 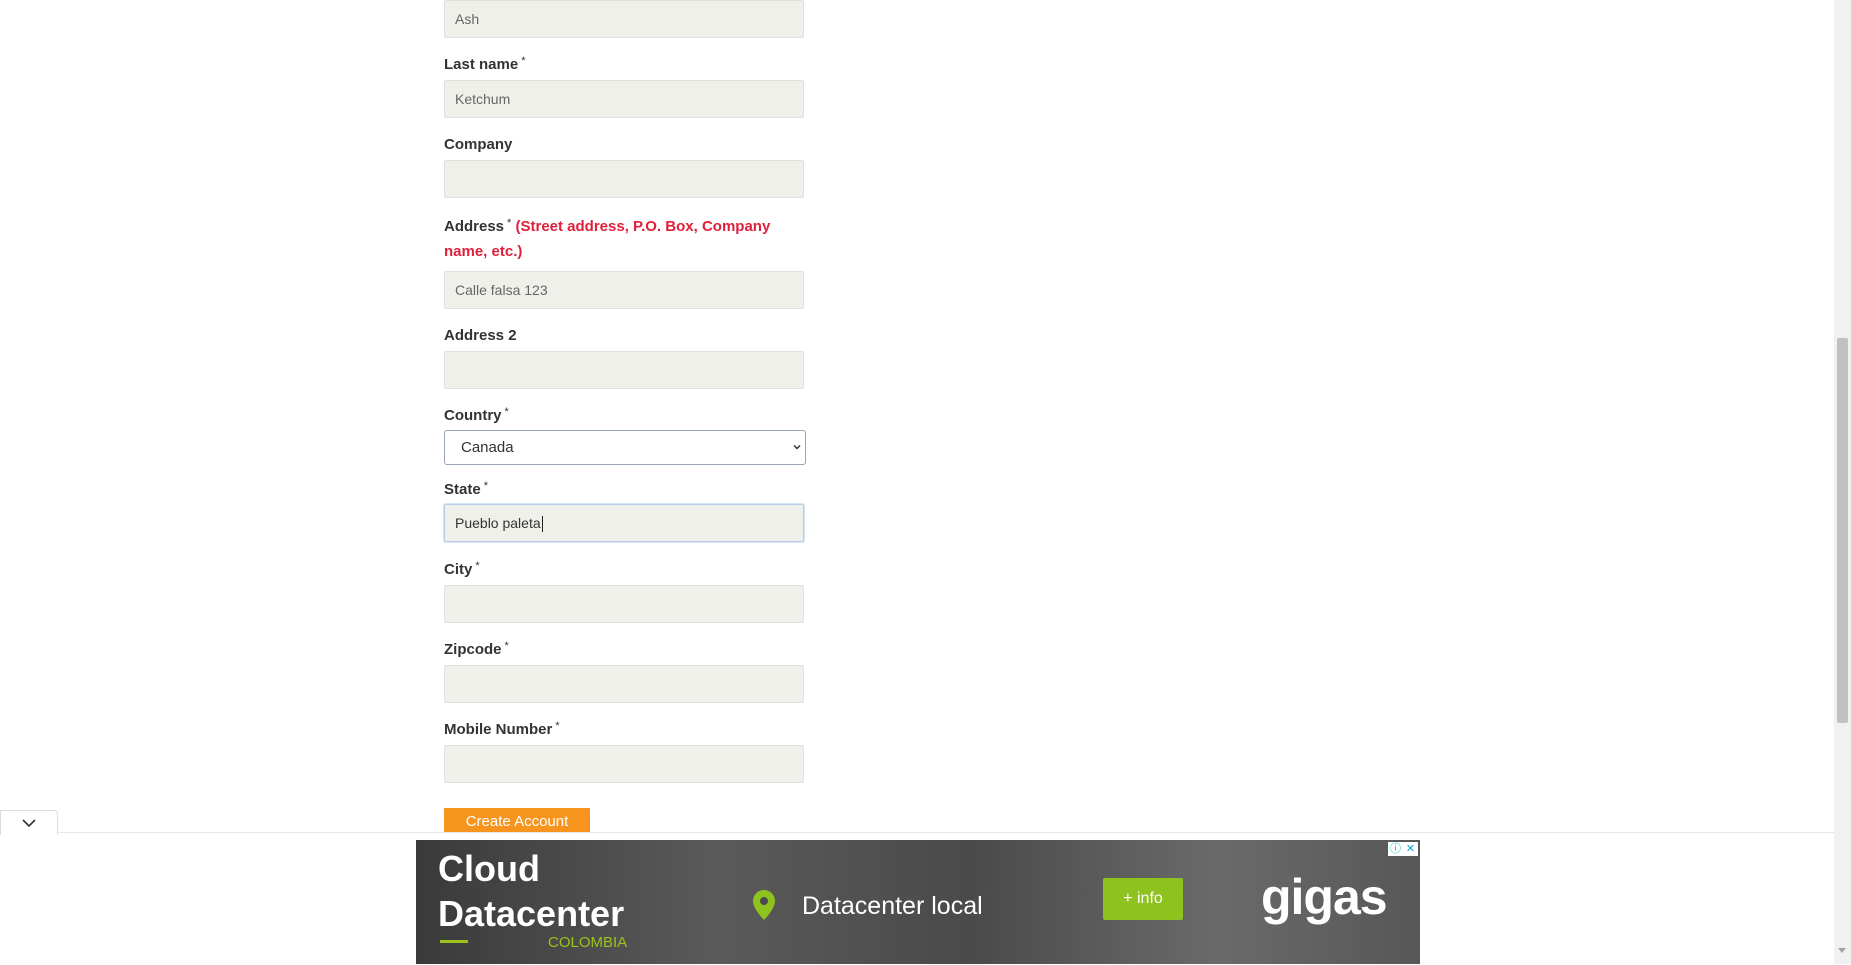 I want to click on state-label: State *, so click(x=466, y=489).